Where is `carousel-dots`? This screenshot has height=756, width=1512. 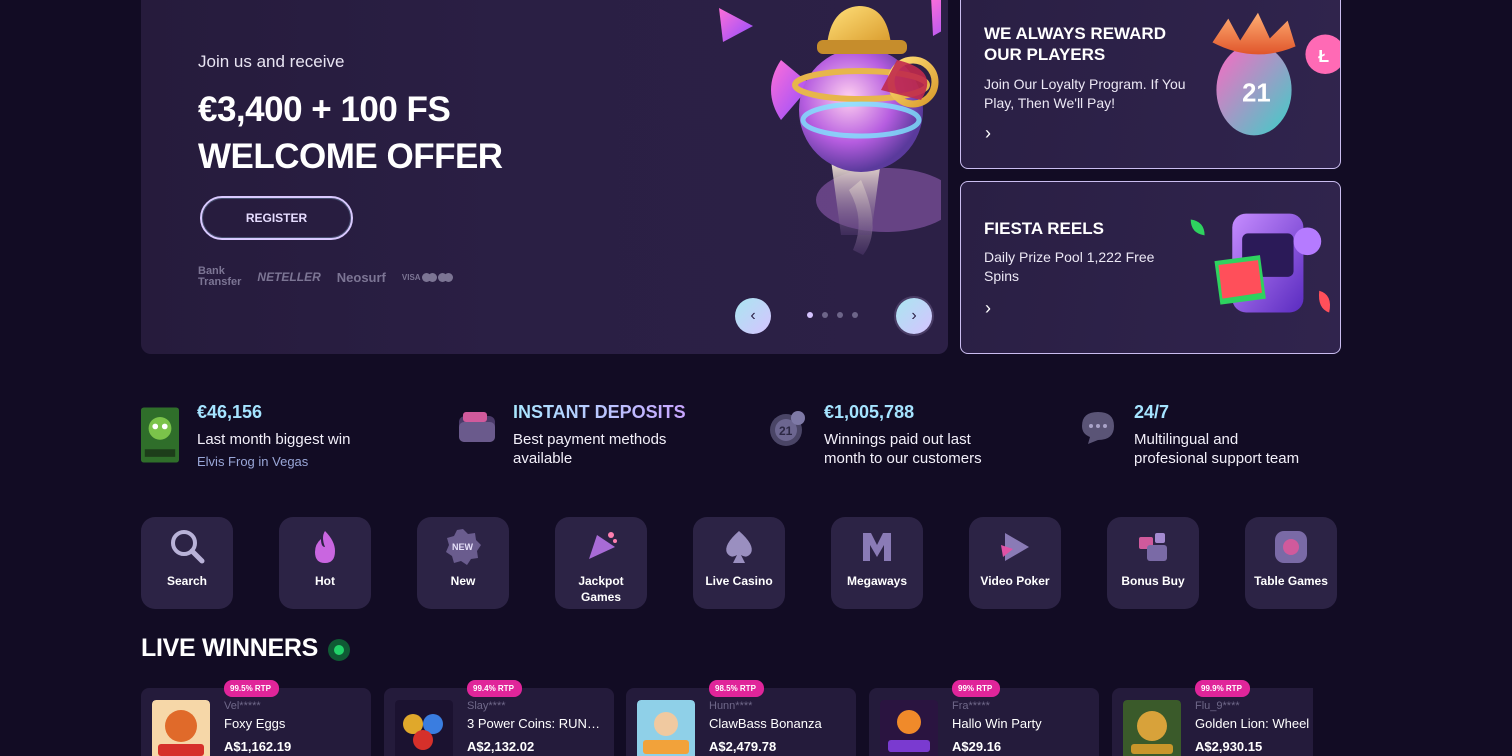
carousel-dots is located at coordinates (832, 315).